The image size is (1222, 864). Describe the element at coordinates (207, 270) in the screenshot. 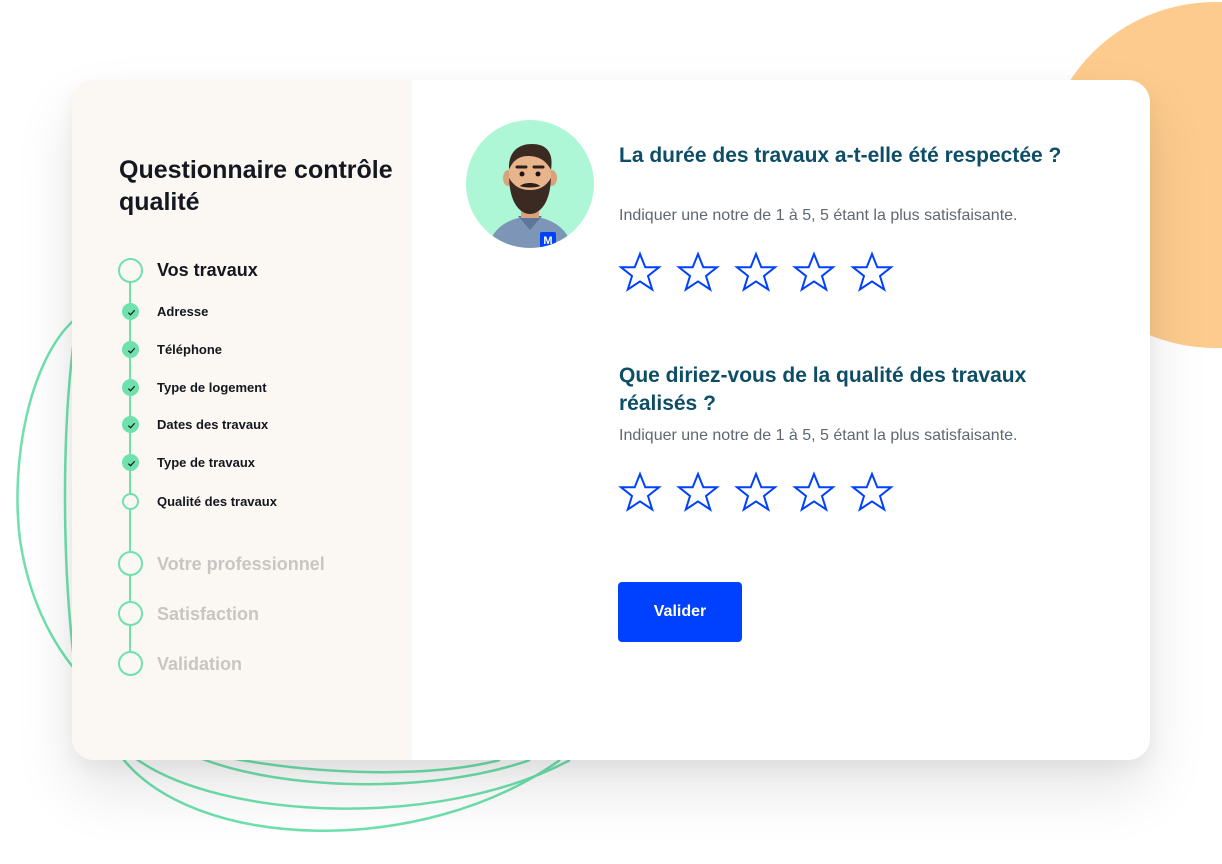

I see `step-label: Vos travaux` at that location.